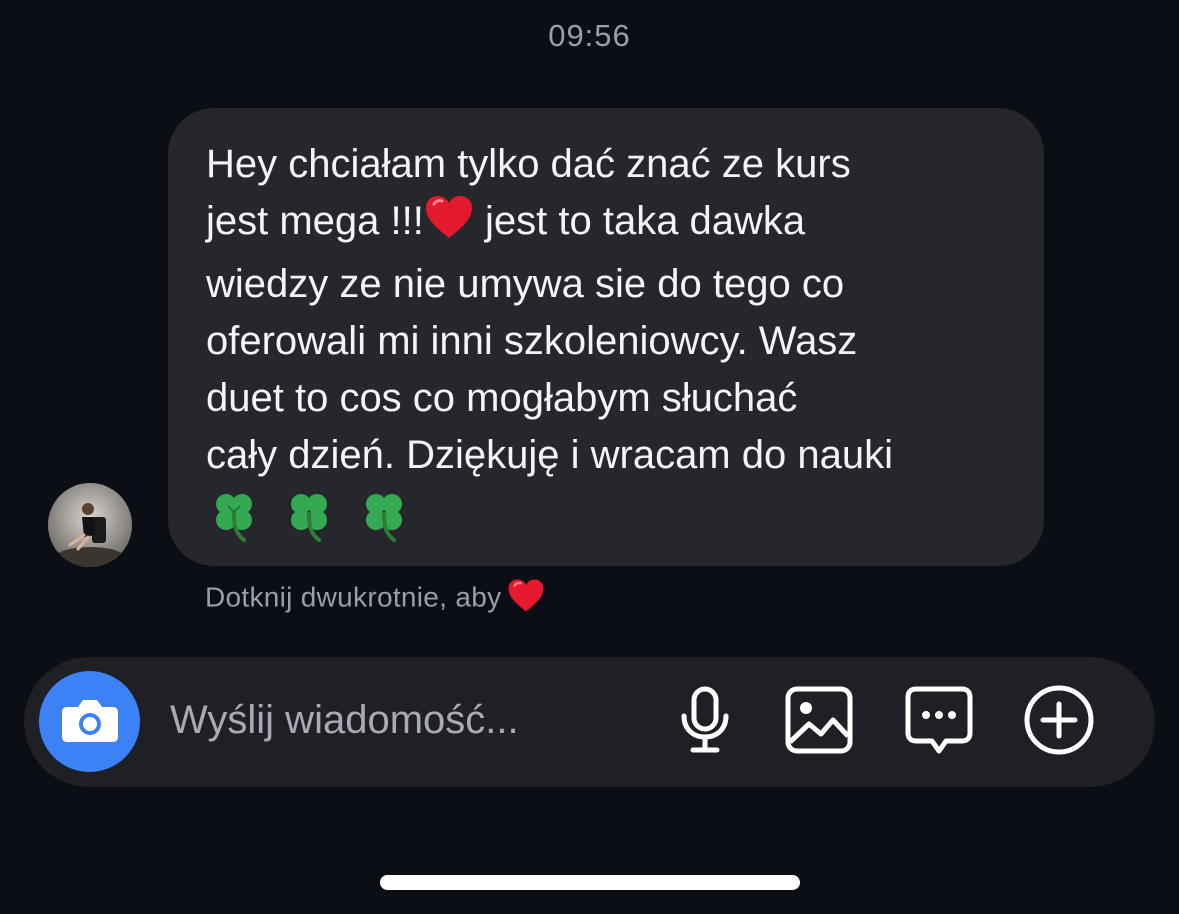 This screenshot has height=914, width=1179. What do you see at coordinates (525, 284) in the screenshot?
I see `message-line: wiedzy ze nie umywa sie do tego co` at bounding box center [525, 284].